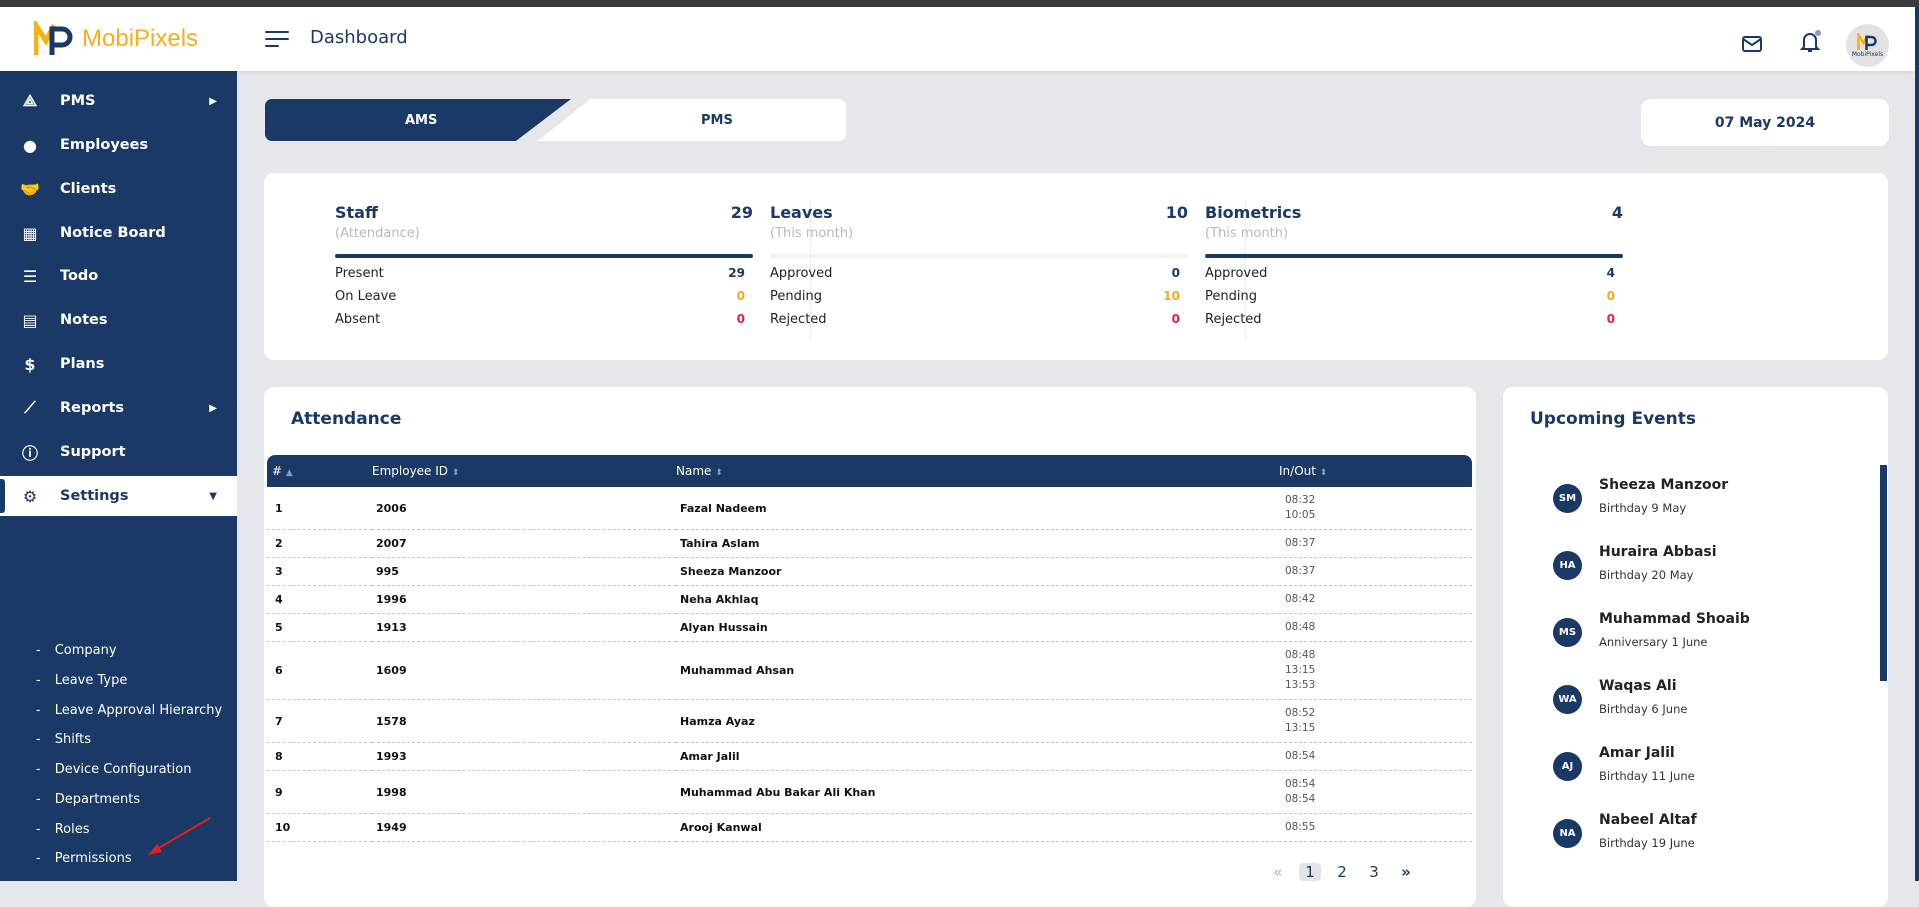  I want to click on sidebar-item-clients: 🤝 Clients, so click(118, 189).